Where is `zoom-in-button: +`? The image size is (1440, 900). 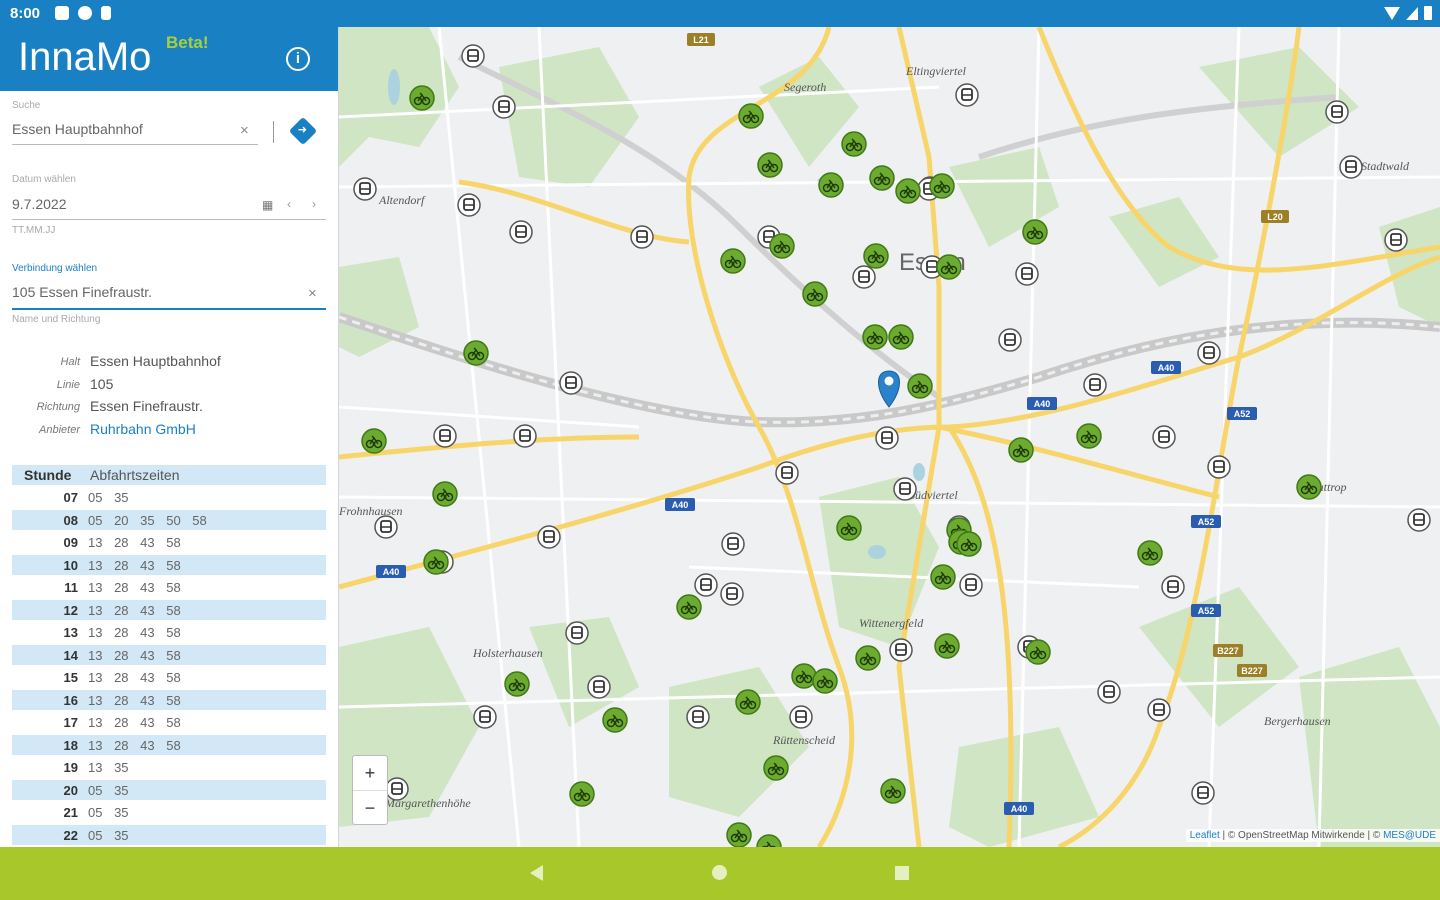 zoom-in-button: + is located at coordinates (370, 773).